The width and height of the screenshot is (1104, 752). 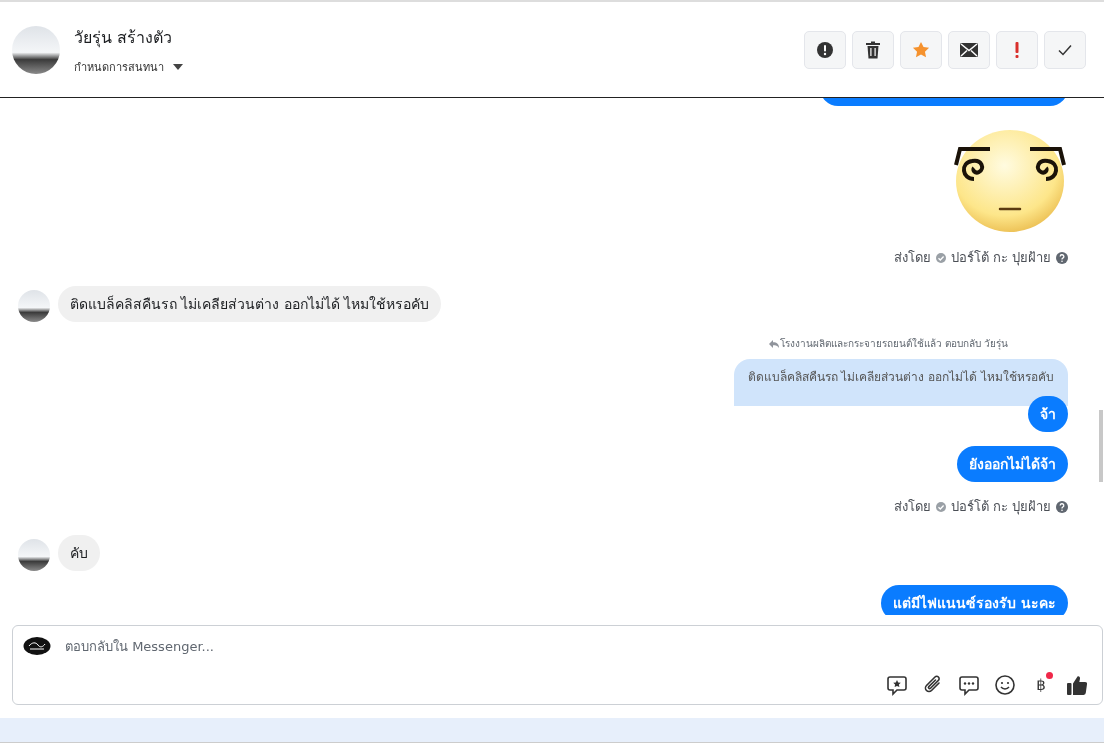 What do you see at coordinates (974, 600) in the screenshot?
I see `message-bubble: แต่มีไฟแนนซ์รองรับ นะคะ` at bounding box center [974, 600].